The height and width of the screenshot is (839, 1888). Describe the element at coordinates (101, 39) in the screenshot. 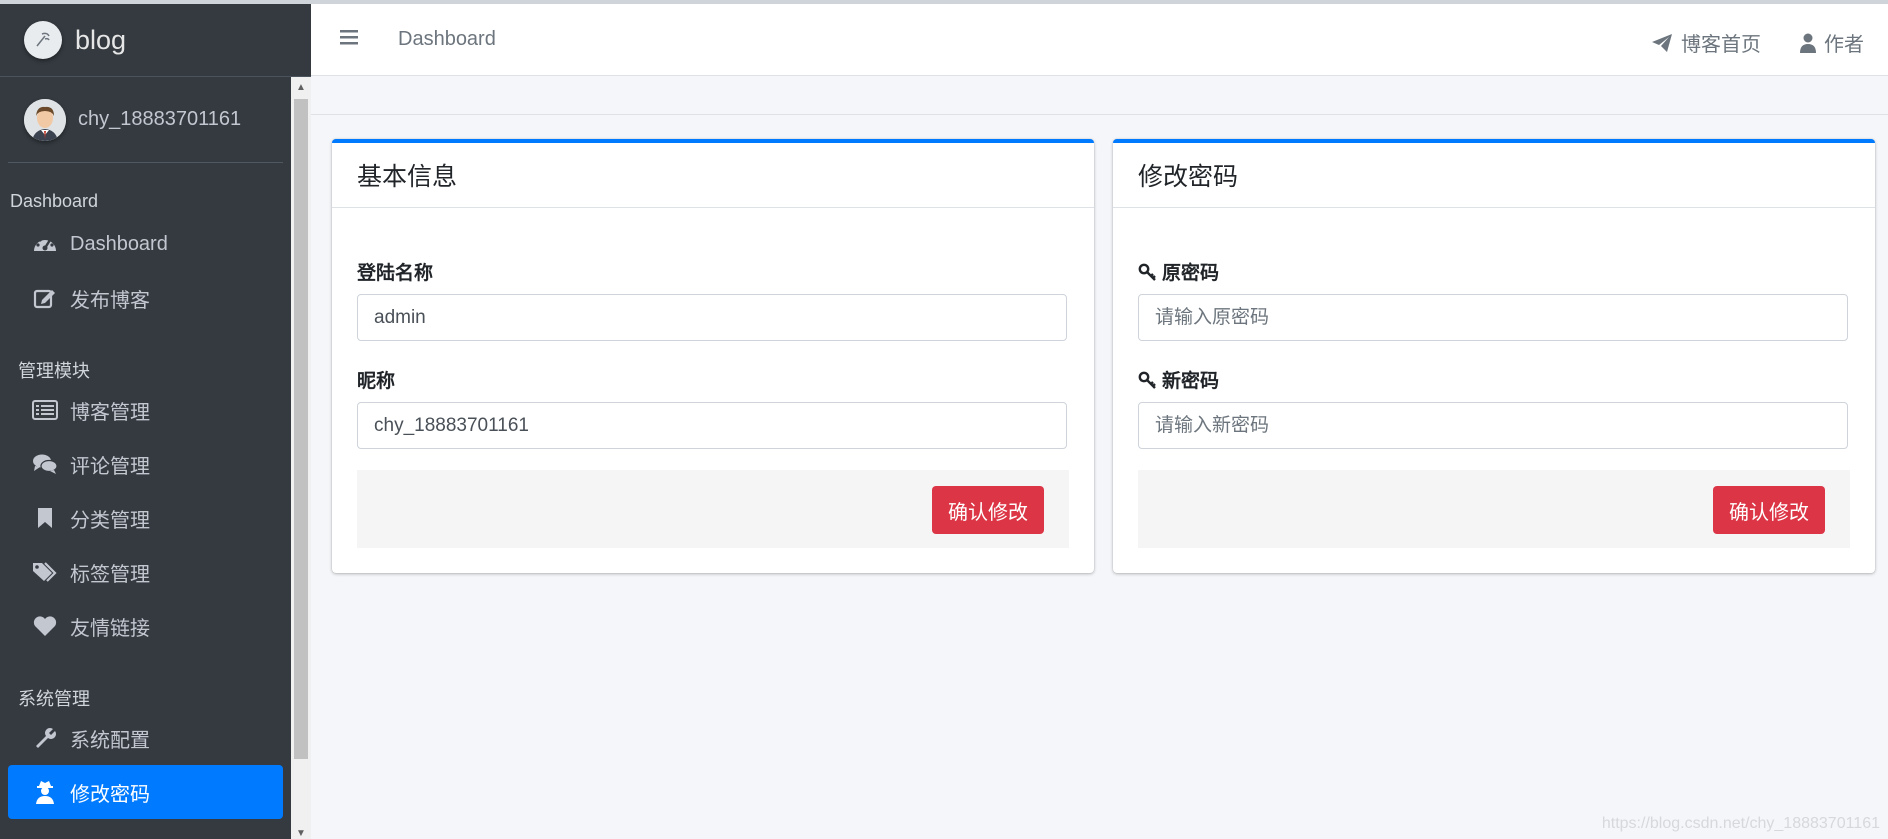

I see `brand-text: blog` at that location.